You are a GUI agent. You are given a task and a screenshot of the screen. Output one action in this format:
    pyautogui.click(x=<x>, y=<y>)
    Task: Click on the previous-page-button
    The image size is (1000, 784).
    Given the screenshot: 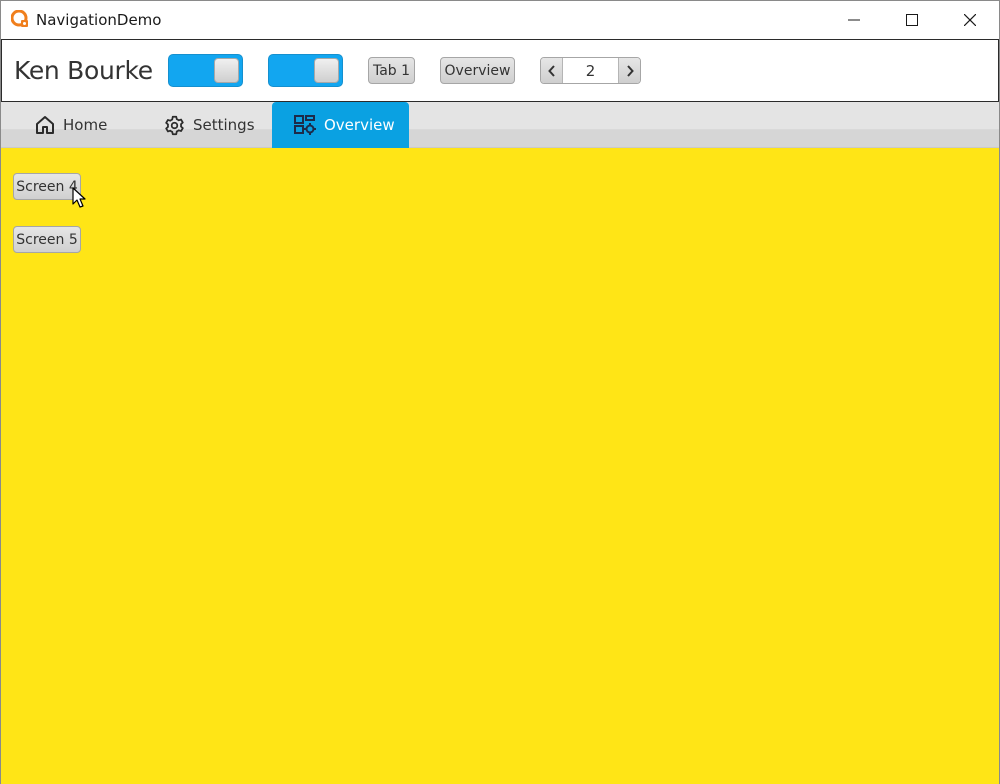 What is the action you would take?
    pyautogui.click(x=552, y=70)
    